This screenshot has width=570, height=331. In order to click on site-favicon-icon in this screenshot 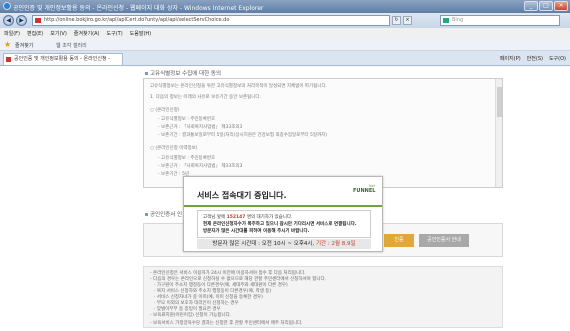, I will do `click(38, 20)`.